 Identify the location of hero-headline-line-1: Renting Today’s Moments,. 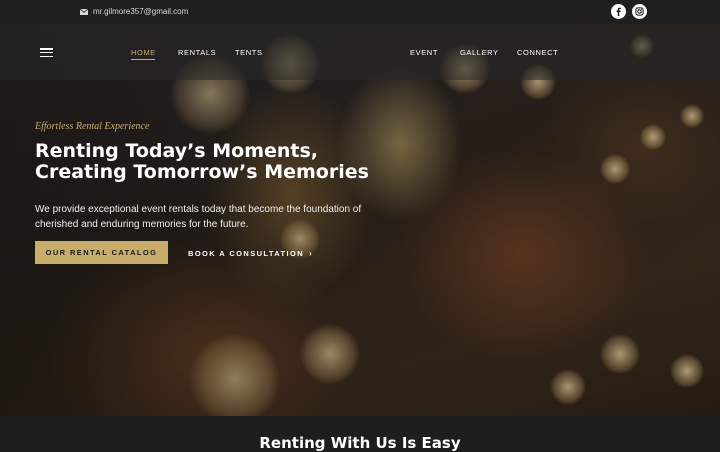
(177, 151).